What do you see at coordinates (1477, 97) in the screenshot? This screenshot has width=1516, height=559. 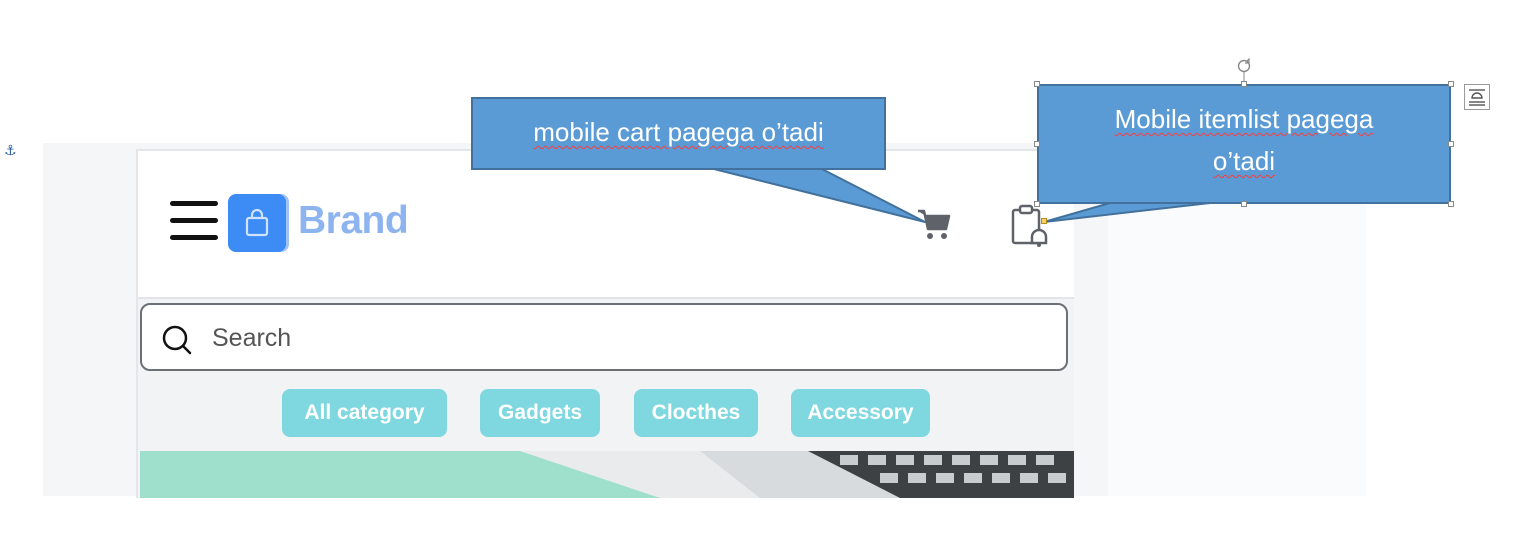 I see `text-wrap-icon` at bounding box center [1477, 97].